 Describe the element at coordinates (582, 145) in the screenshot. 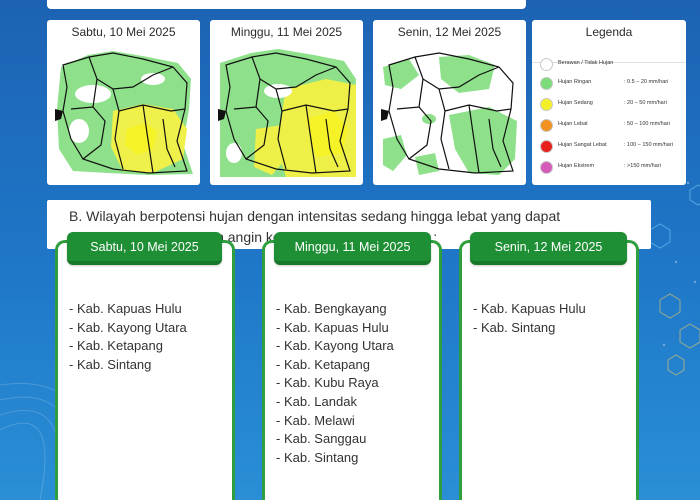

I see `legend-label: Hujan Sangat Lebat` at that location.